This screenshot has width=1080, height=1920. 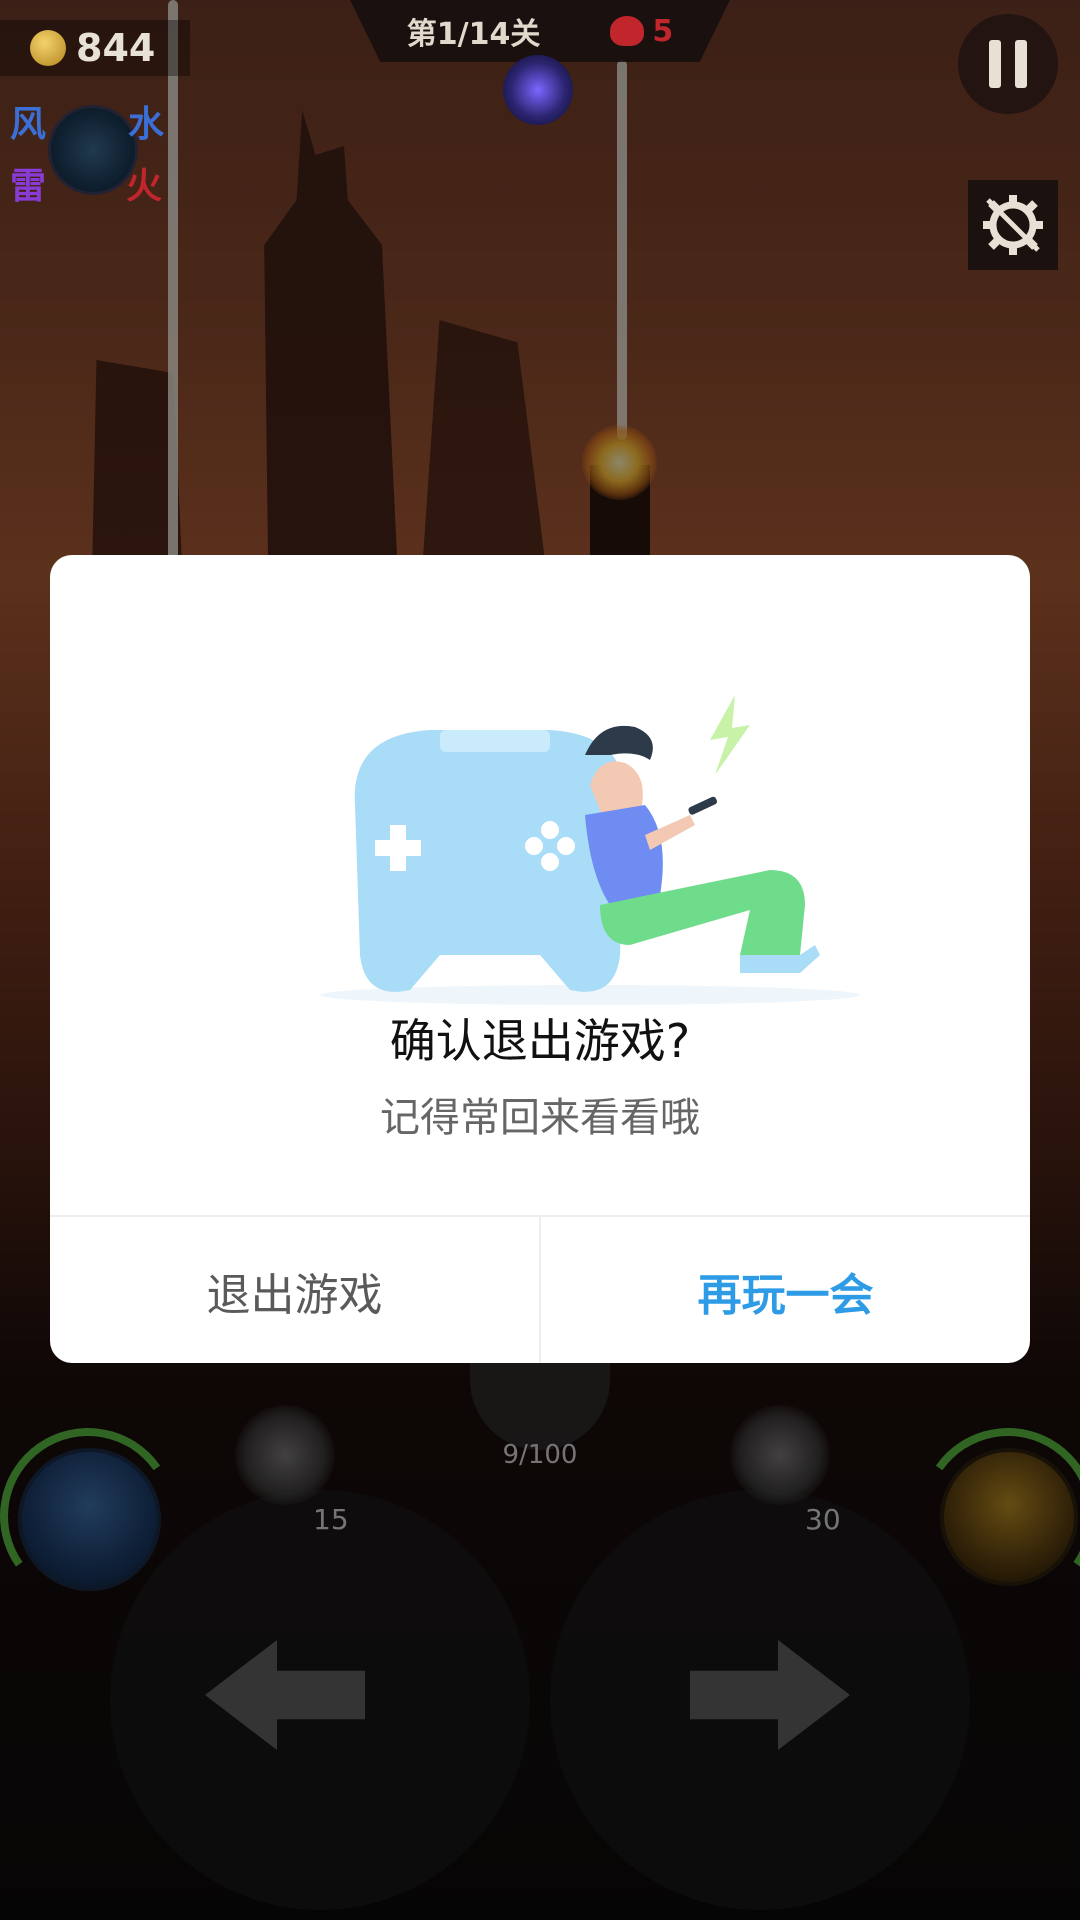 I want to click on pause-icon-bar, so click(x=1021, y=64).